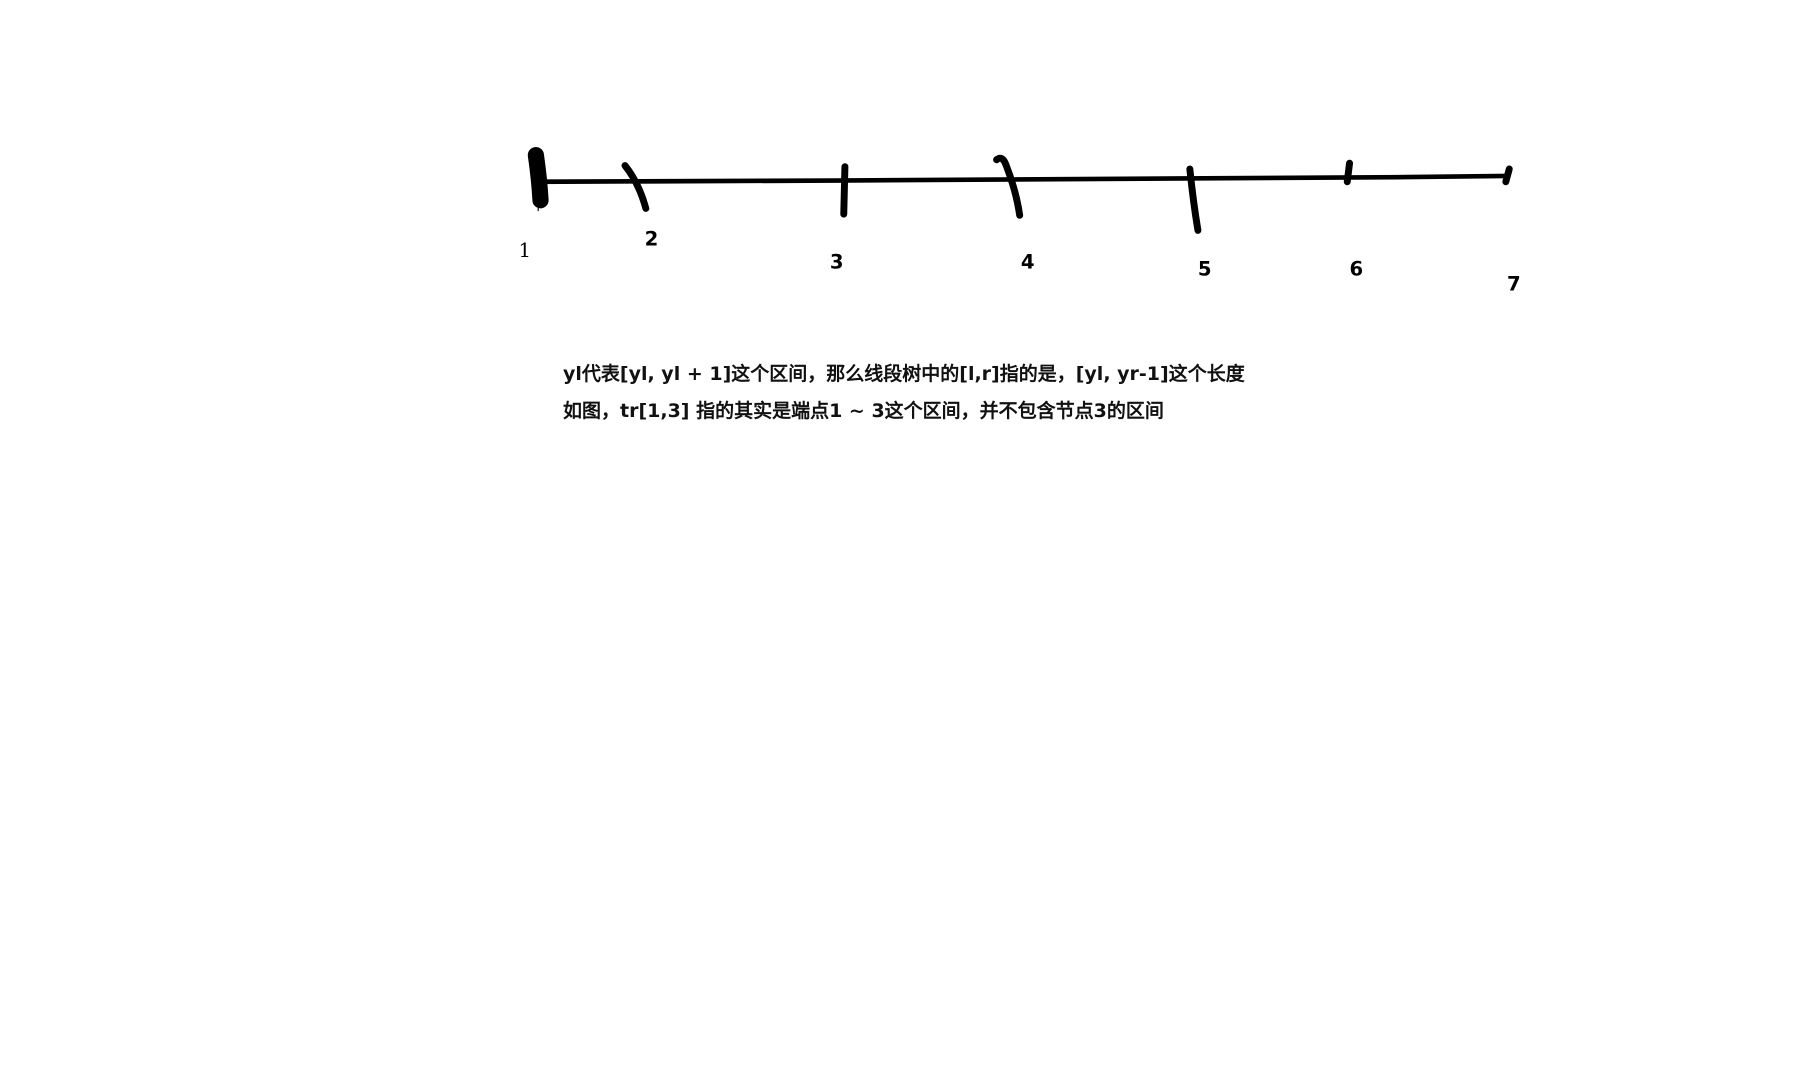 The width and height of the screenshot is (1794, 1073). I want to click on point-label-1: 1, so click(525, 250).